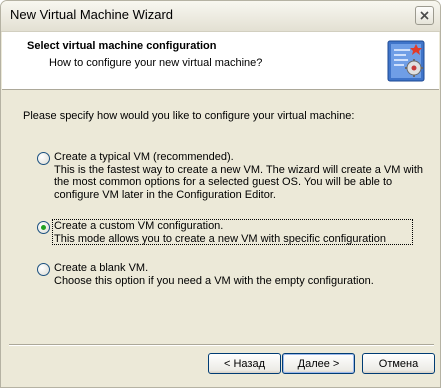  Describe the element at coordinates (43, 158) in the screenshot. I see `radio-typical-vm` at that location.